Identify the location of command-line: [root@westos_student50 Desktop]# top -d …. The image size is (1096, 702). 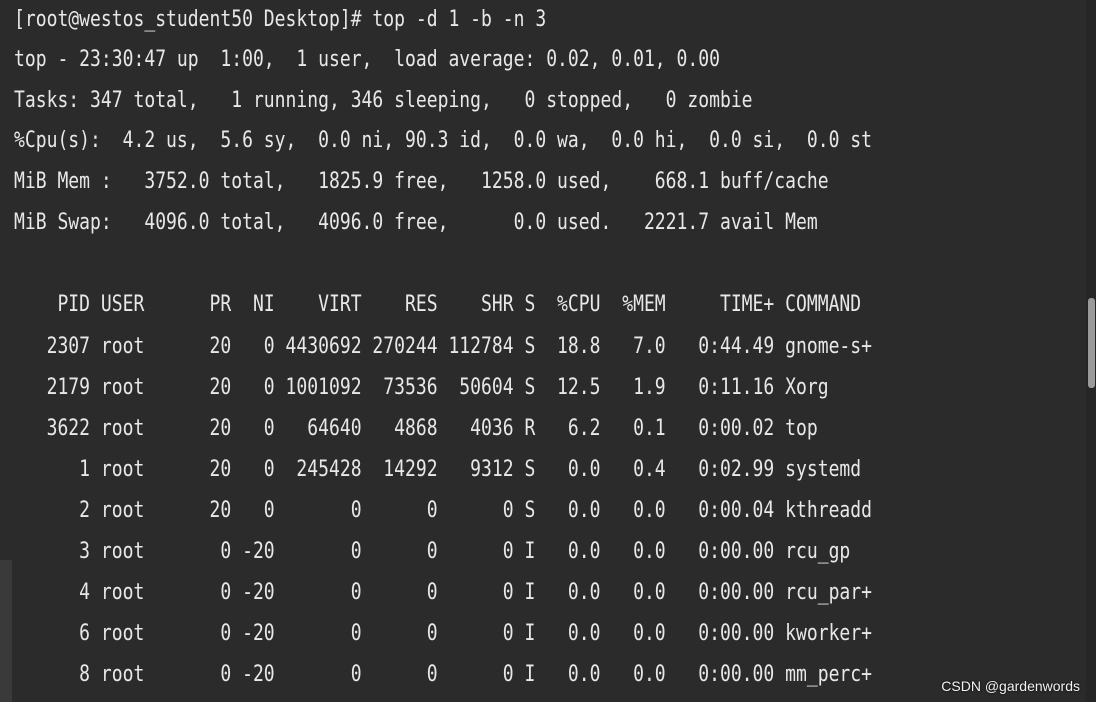
(280, 19).